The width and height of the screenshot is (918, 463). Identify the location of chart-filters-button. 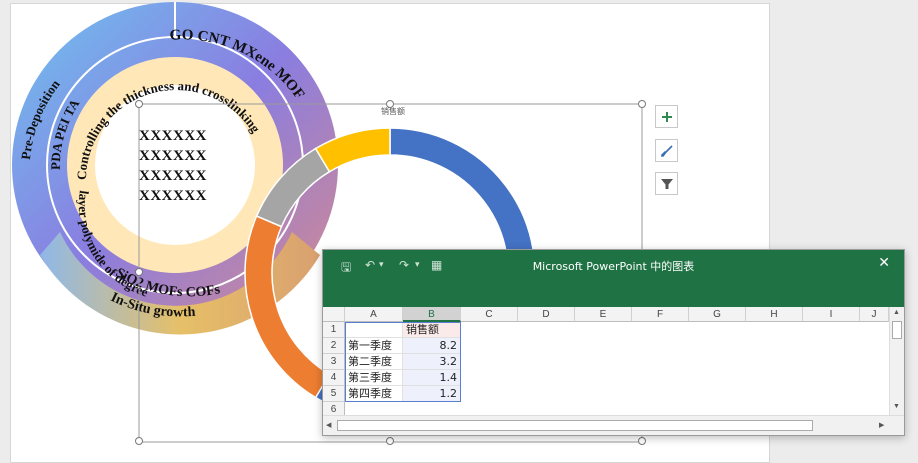
(666, 183).